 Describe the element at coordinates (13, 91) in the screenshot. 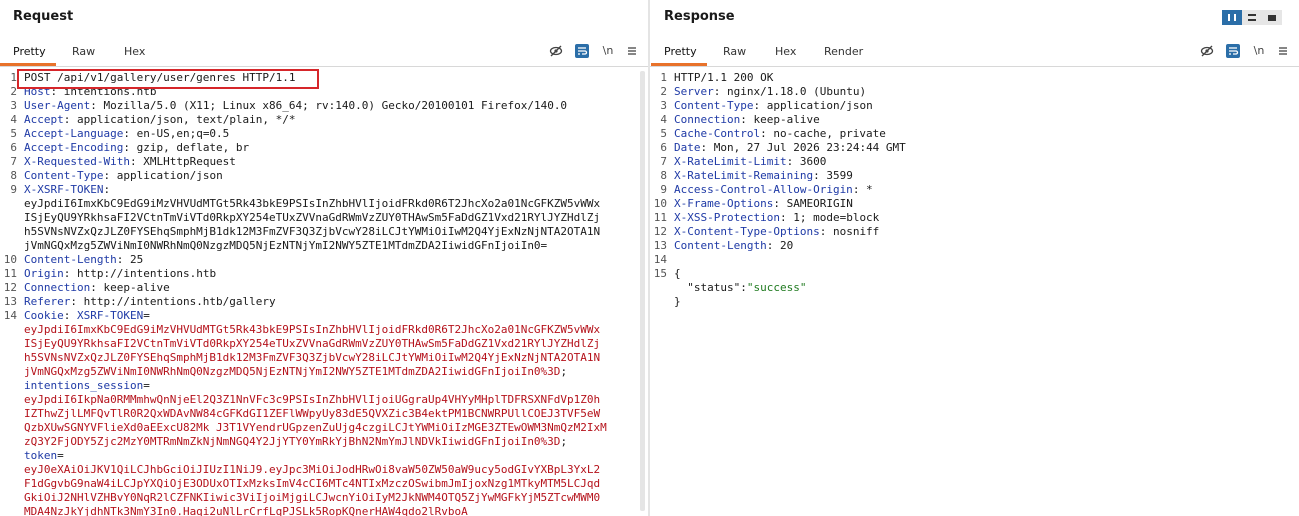

I see `line-number: 2` at that location.